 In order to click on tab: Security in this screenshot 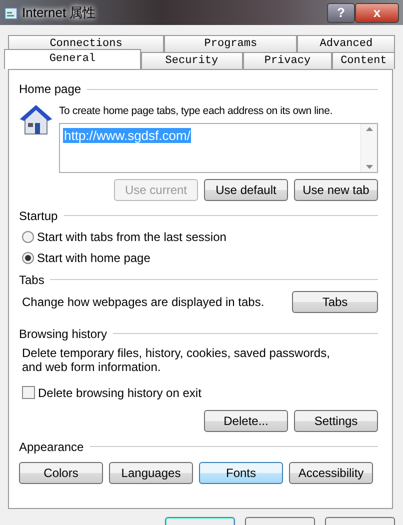, I will do `click(191, 60)`.